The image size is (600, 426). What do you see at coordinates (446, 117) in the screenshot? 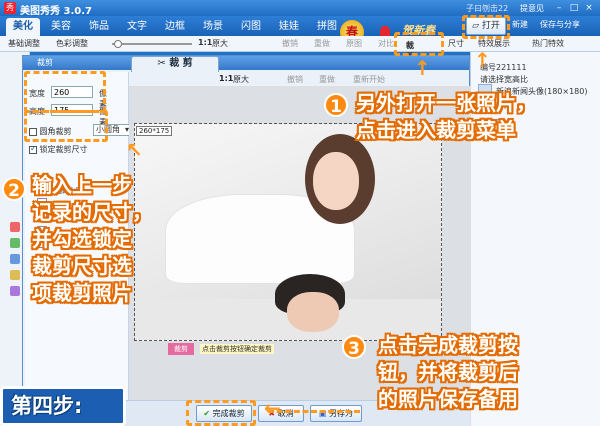
I see `note-step-1: 另外打开一张照片， 点击进入裁剪菜单` at bounding box center [446, 117].